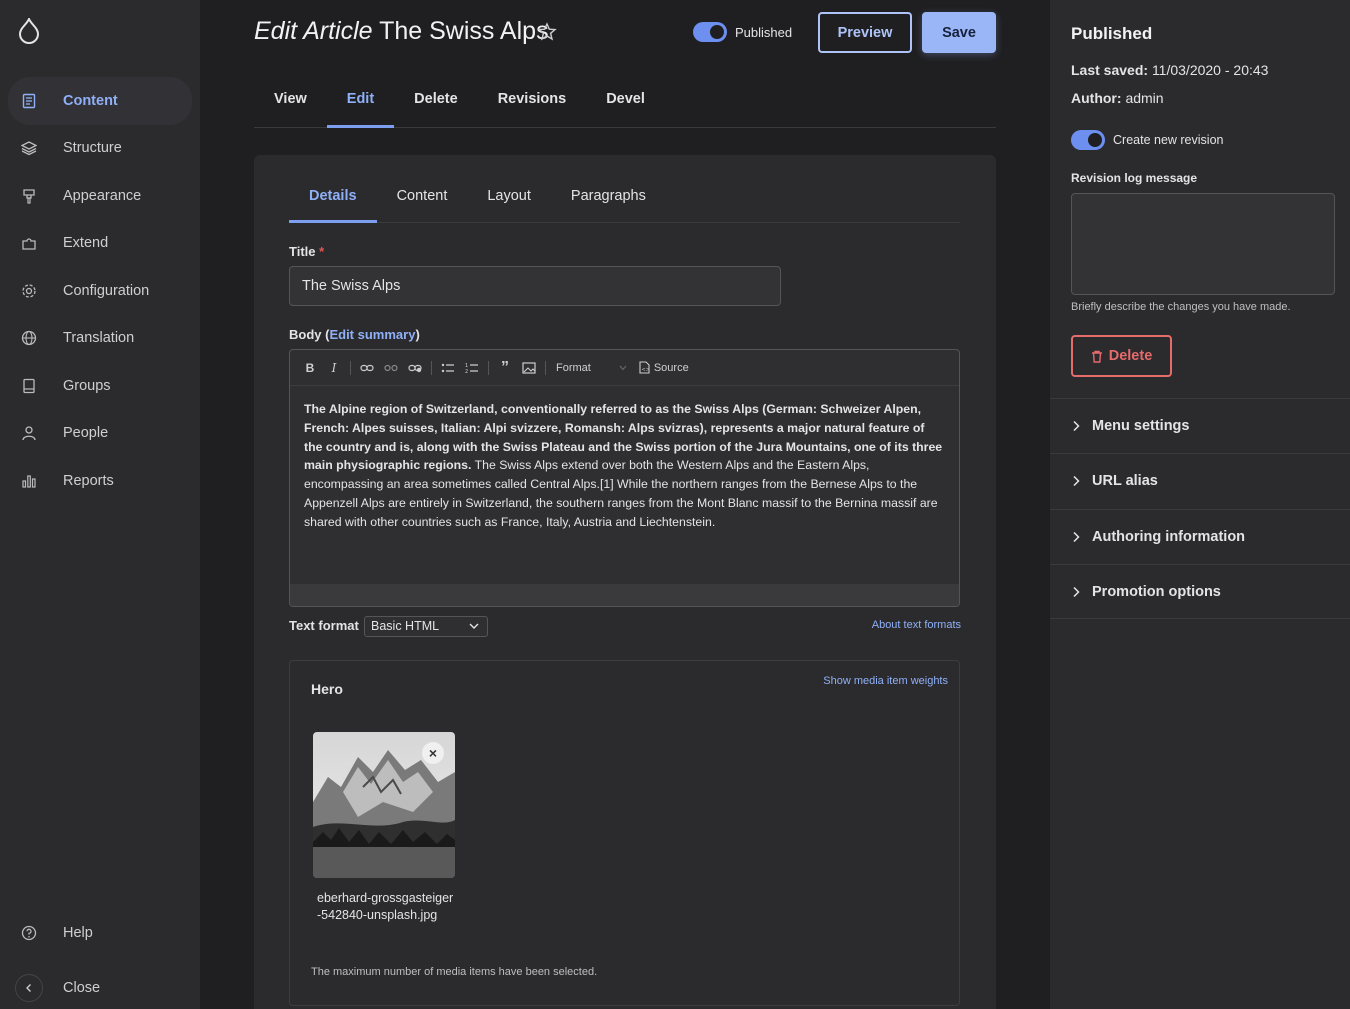 Image resolution: width=1350 pixels, height=1009 pixels. What do you see at coordinates (372, 334) in the screenshot?
I see `edit-summary-link: Edit summary` at bounding box center [372, 334].